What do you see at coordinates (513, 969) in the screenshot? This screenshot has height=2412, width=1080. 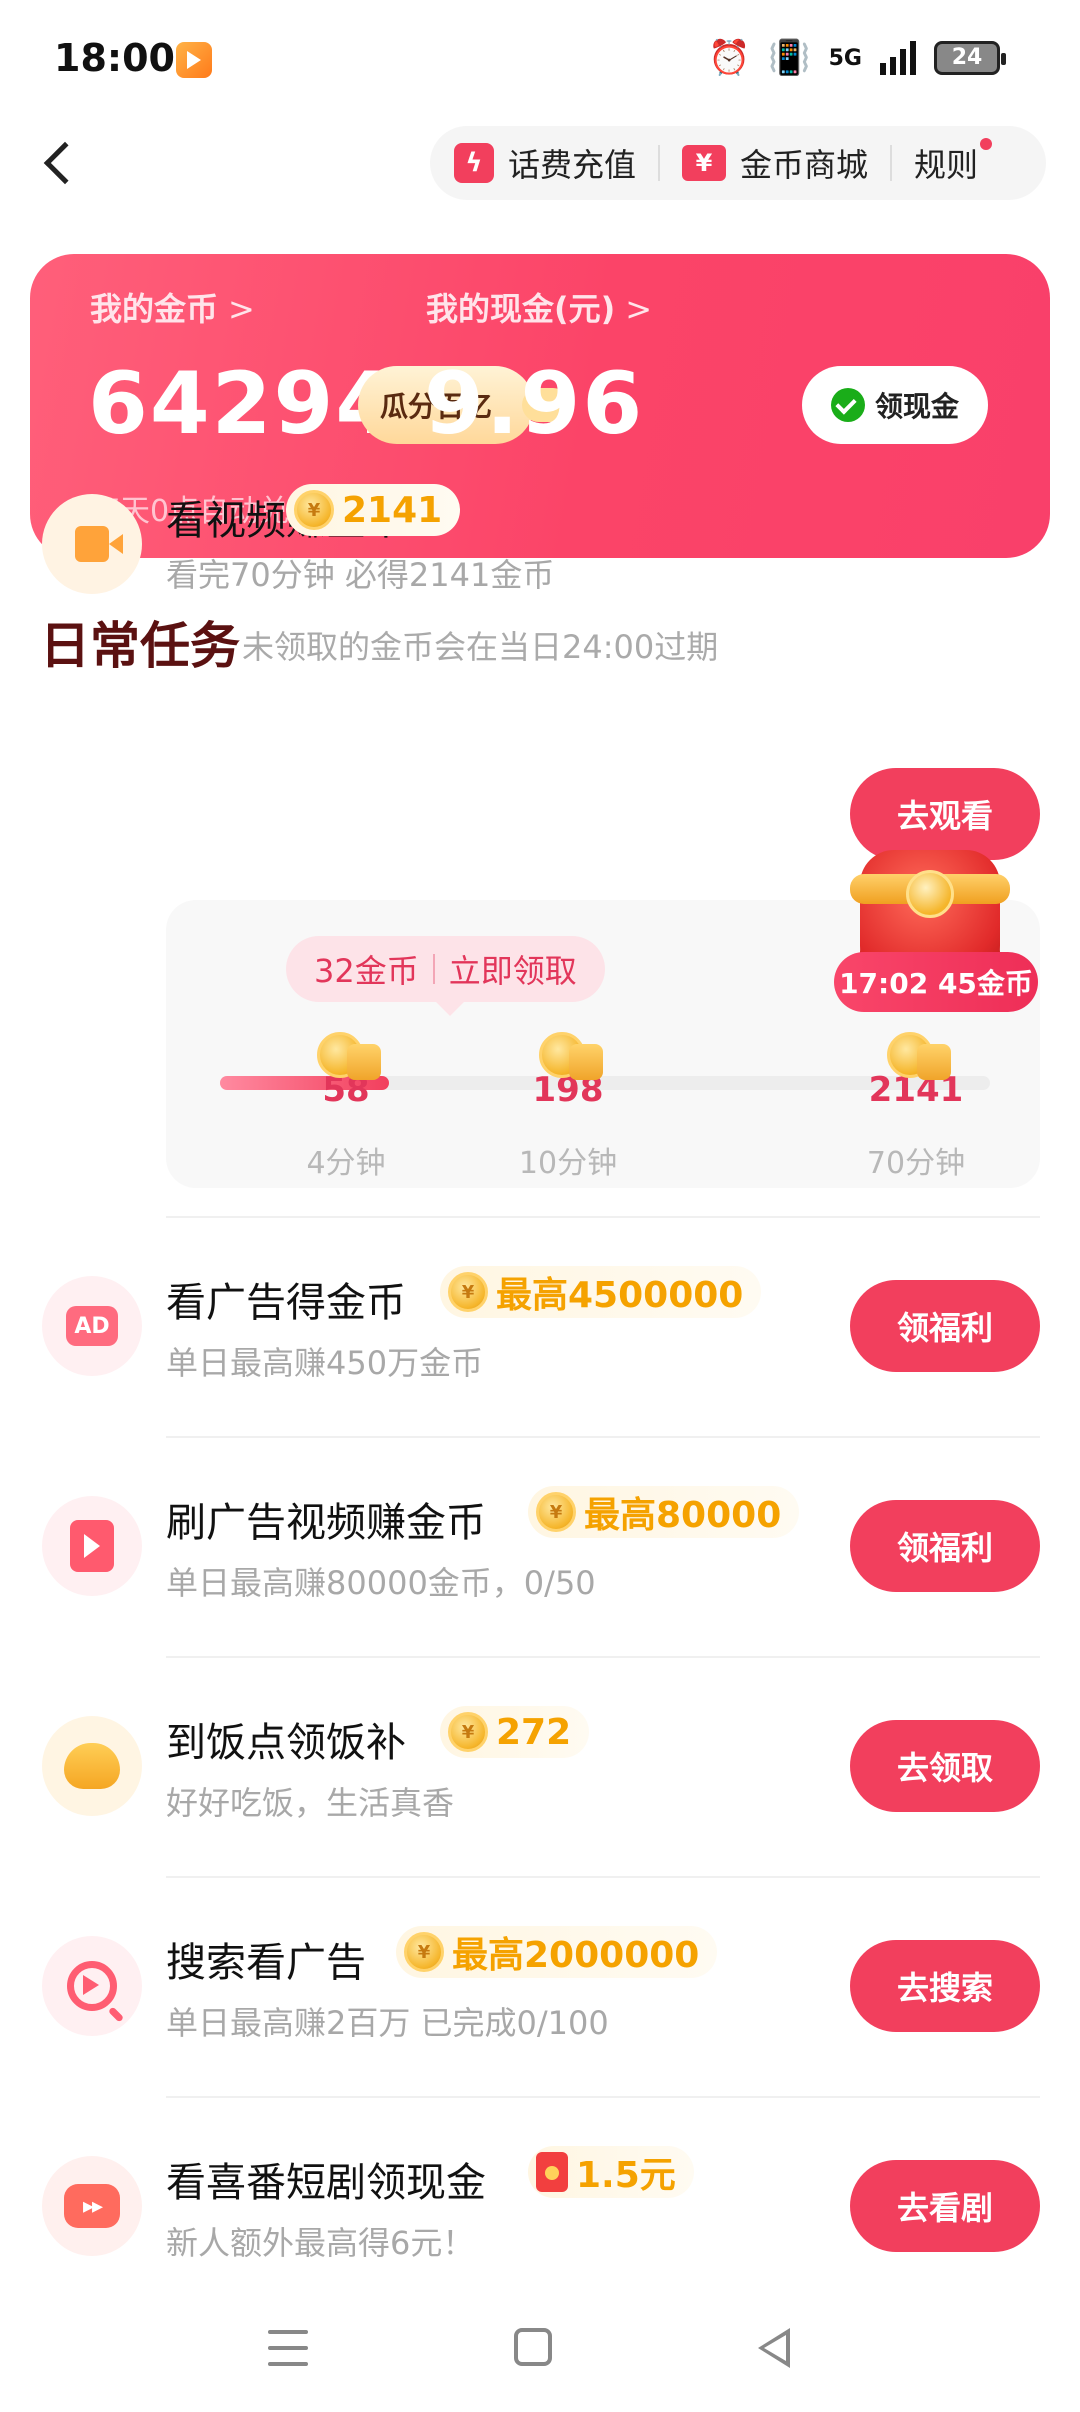 I see `claim-now-link: 立即领取` at bounding box center [513, 969].